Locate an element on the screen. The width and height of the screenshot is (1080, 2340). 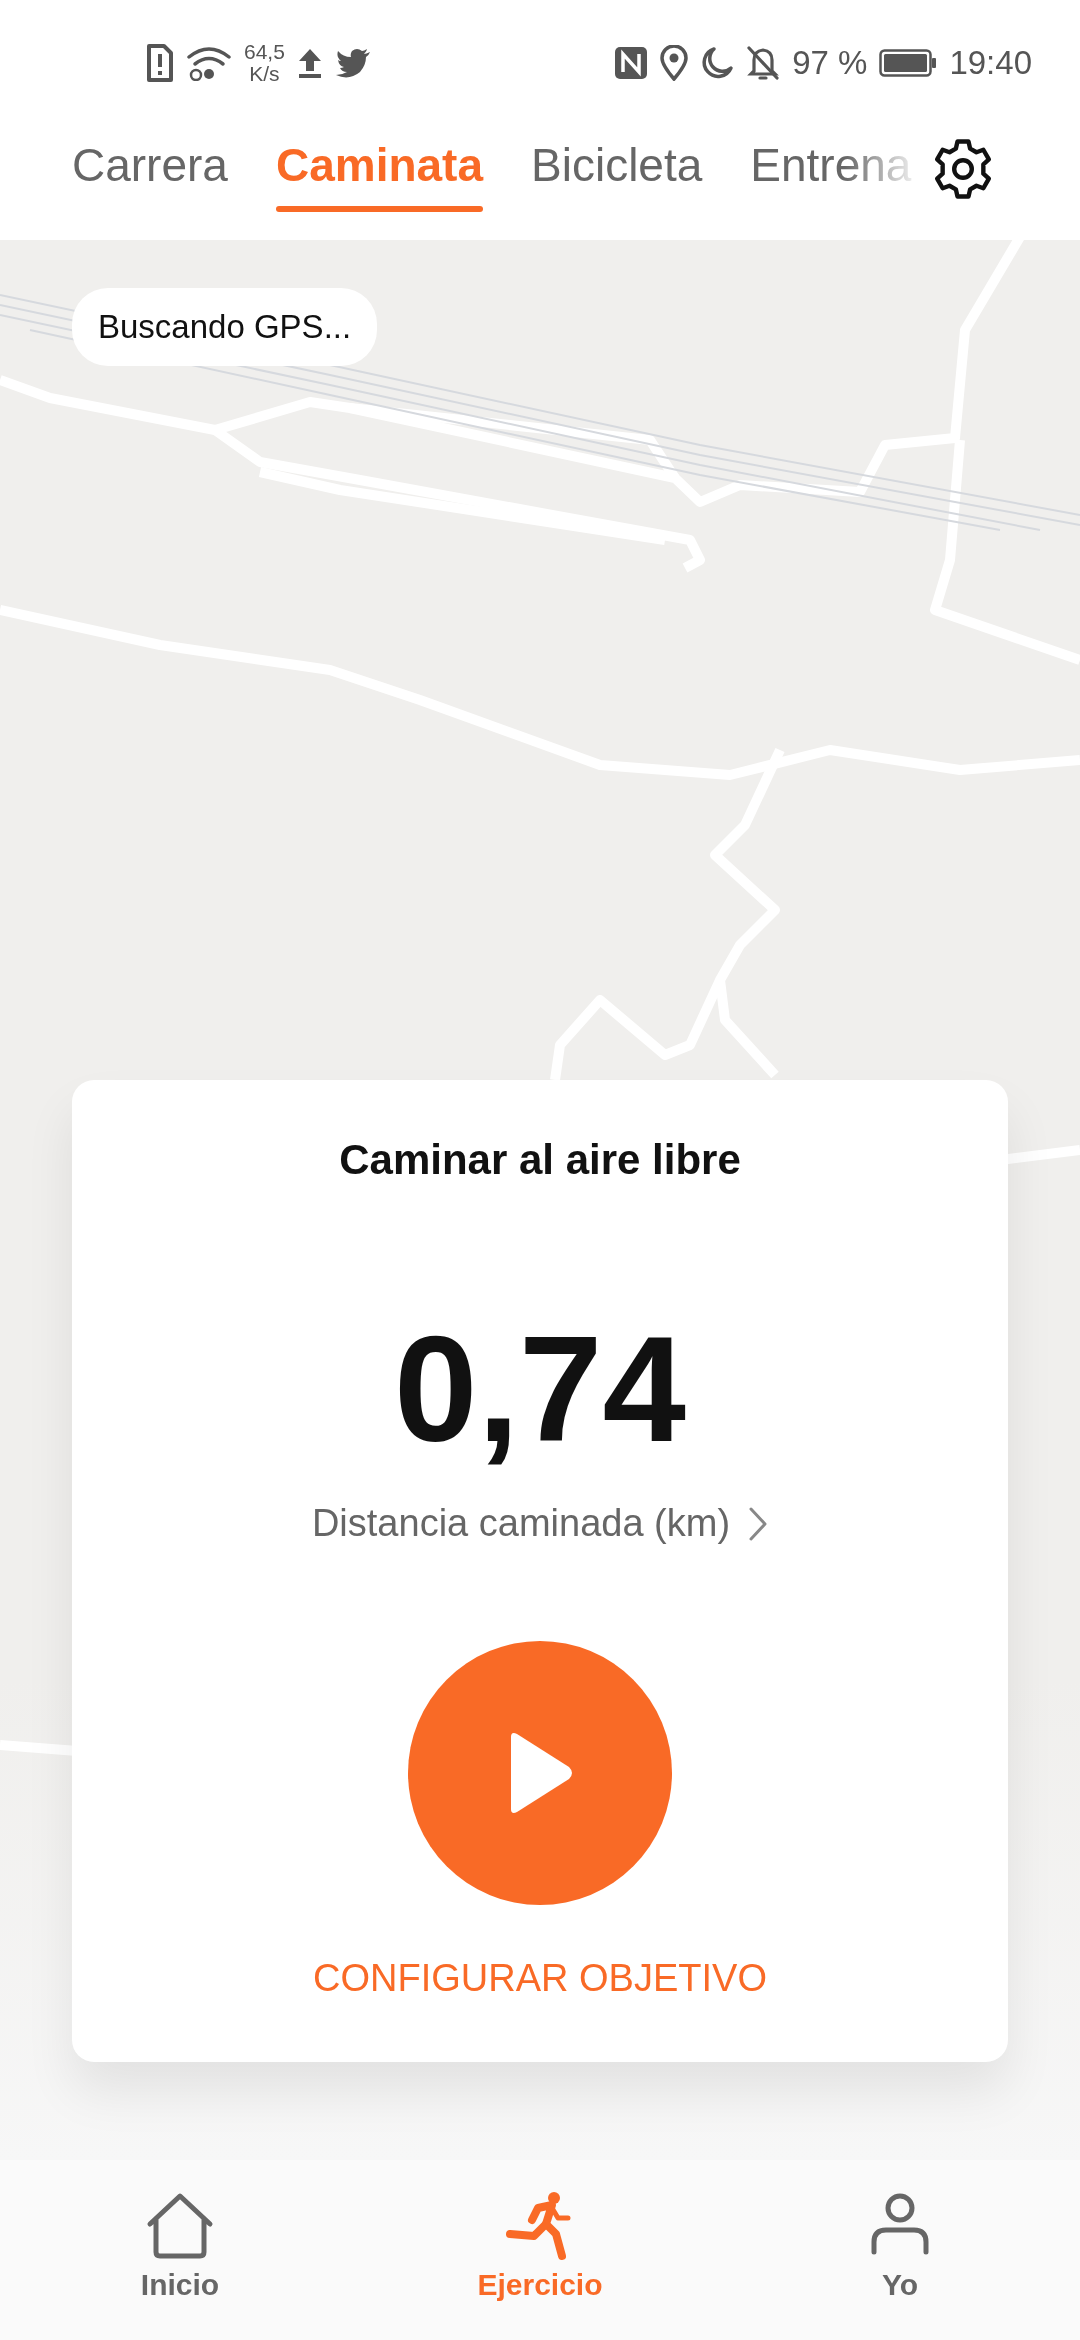
clock-time: 19:40 is located at coordinates (990, 63).